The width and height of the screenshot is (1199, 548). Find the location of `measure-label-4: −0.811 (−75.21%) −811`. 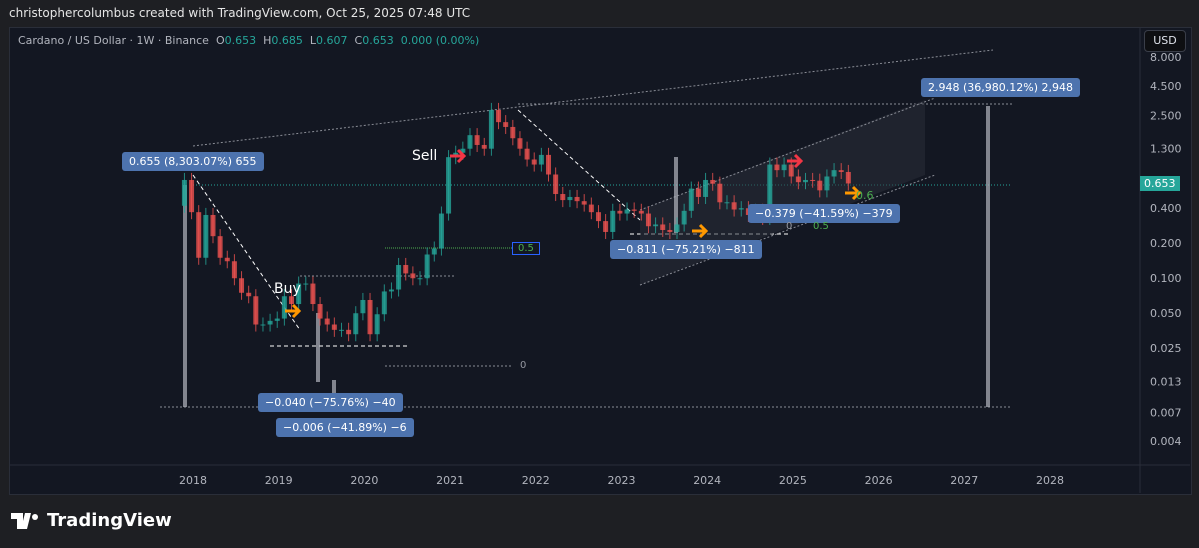

measure-label-4: −0.811 (−75.21%) −811 is located at coordinates (686, 249).